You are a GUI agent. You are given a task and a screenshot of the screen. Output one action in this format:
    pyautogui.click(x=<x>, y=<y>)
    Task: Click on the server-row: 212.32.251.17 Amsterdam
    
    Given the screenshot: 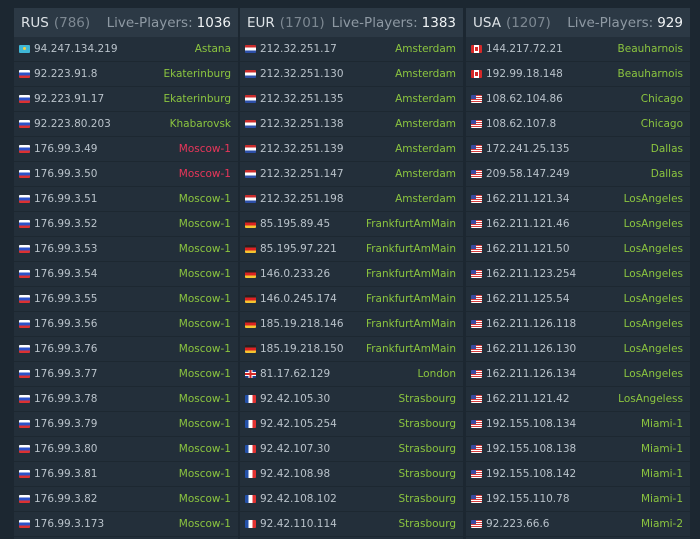 What is the action you would take?
    pyautogui.click(x=351, y=49)
    